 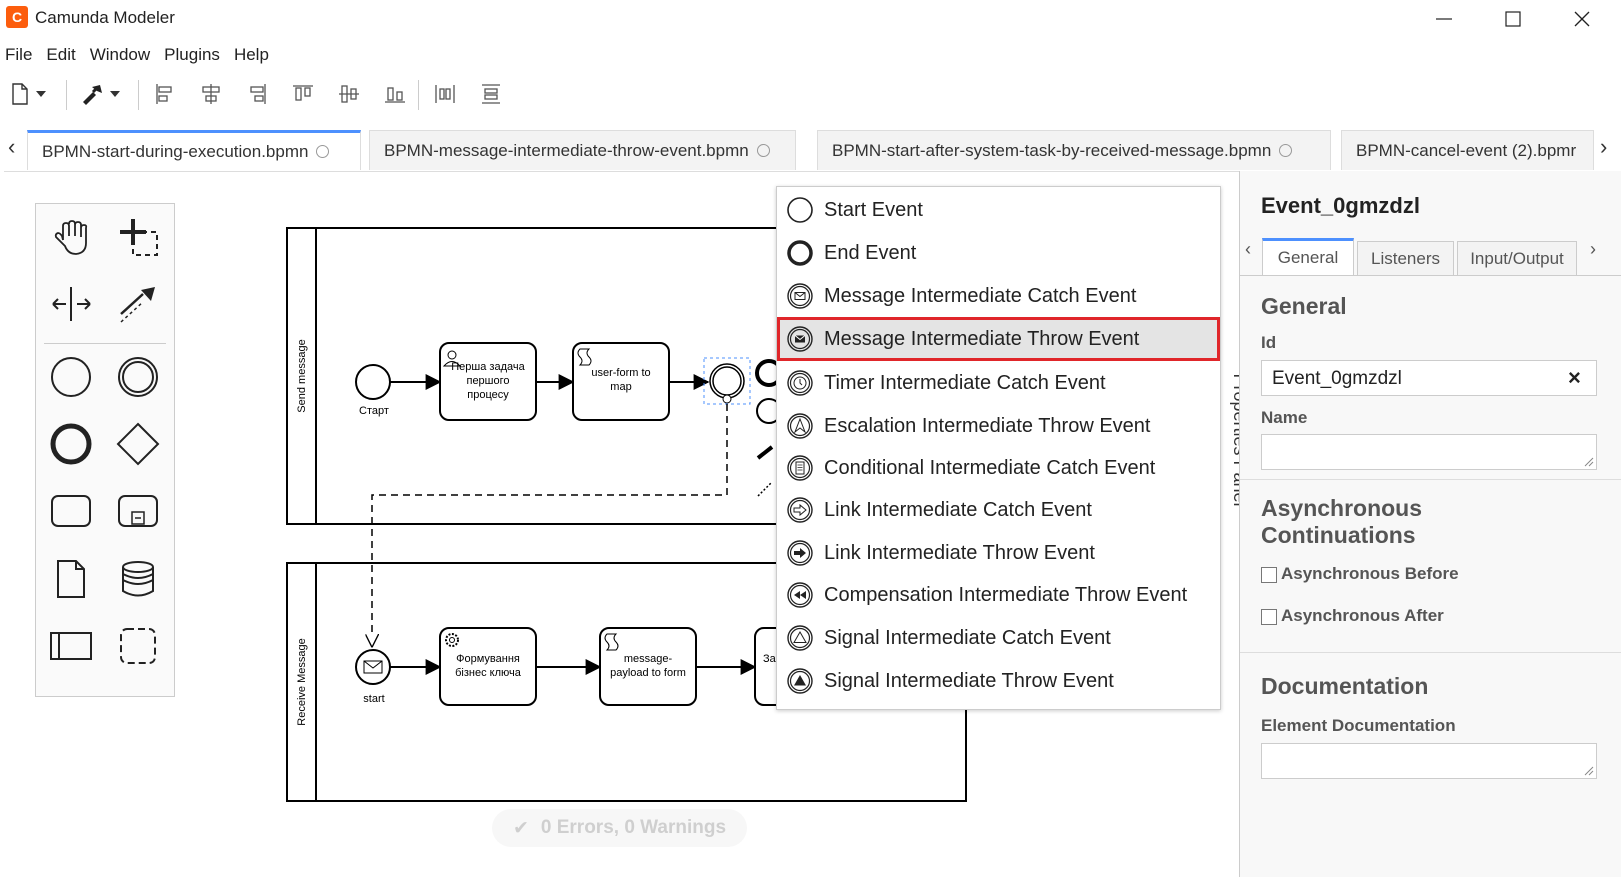 What do you see at coordinates (621, 381) in the screenshot?
I see `script-task-user-form-to-map: user-form to map` at bounding box center [621, 381].